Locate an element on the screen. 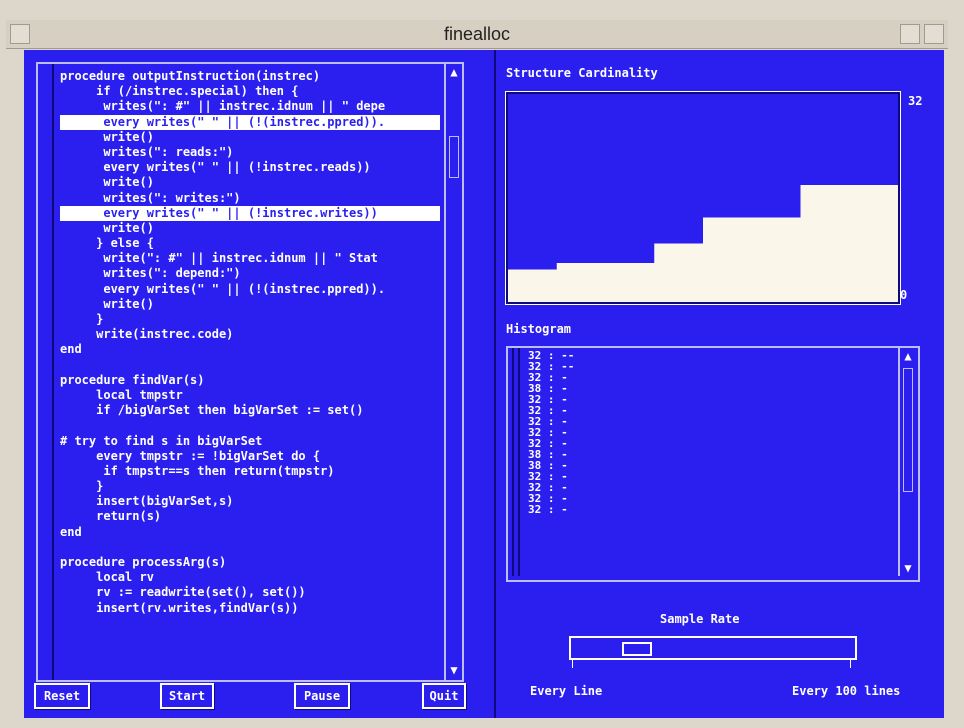 This screenshot has height=728, width=964. code-line: return(s) is located at coordinates (250, 516).